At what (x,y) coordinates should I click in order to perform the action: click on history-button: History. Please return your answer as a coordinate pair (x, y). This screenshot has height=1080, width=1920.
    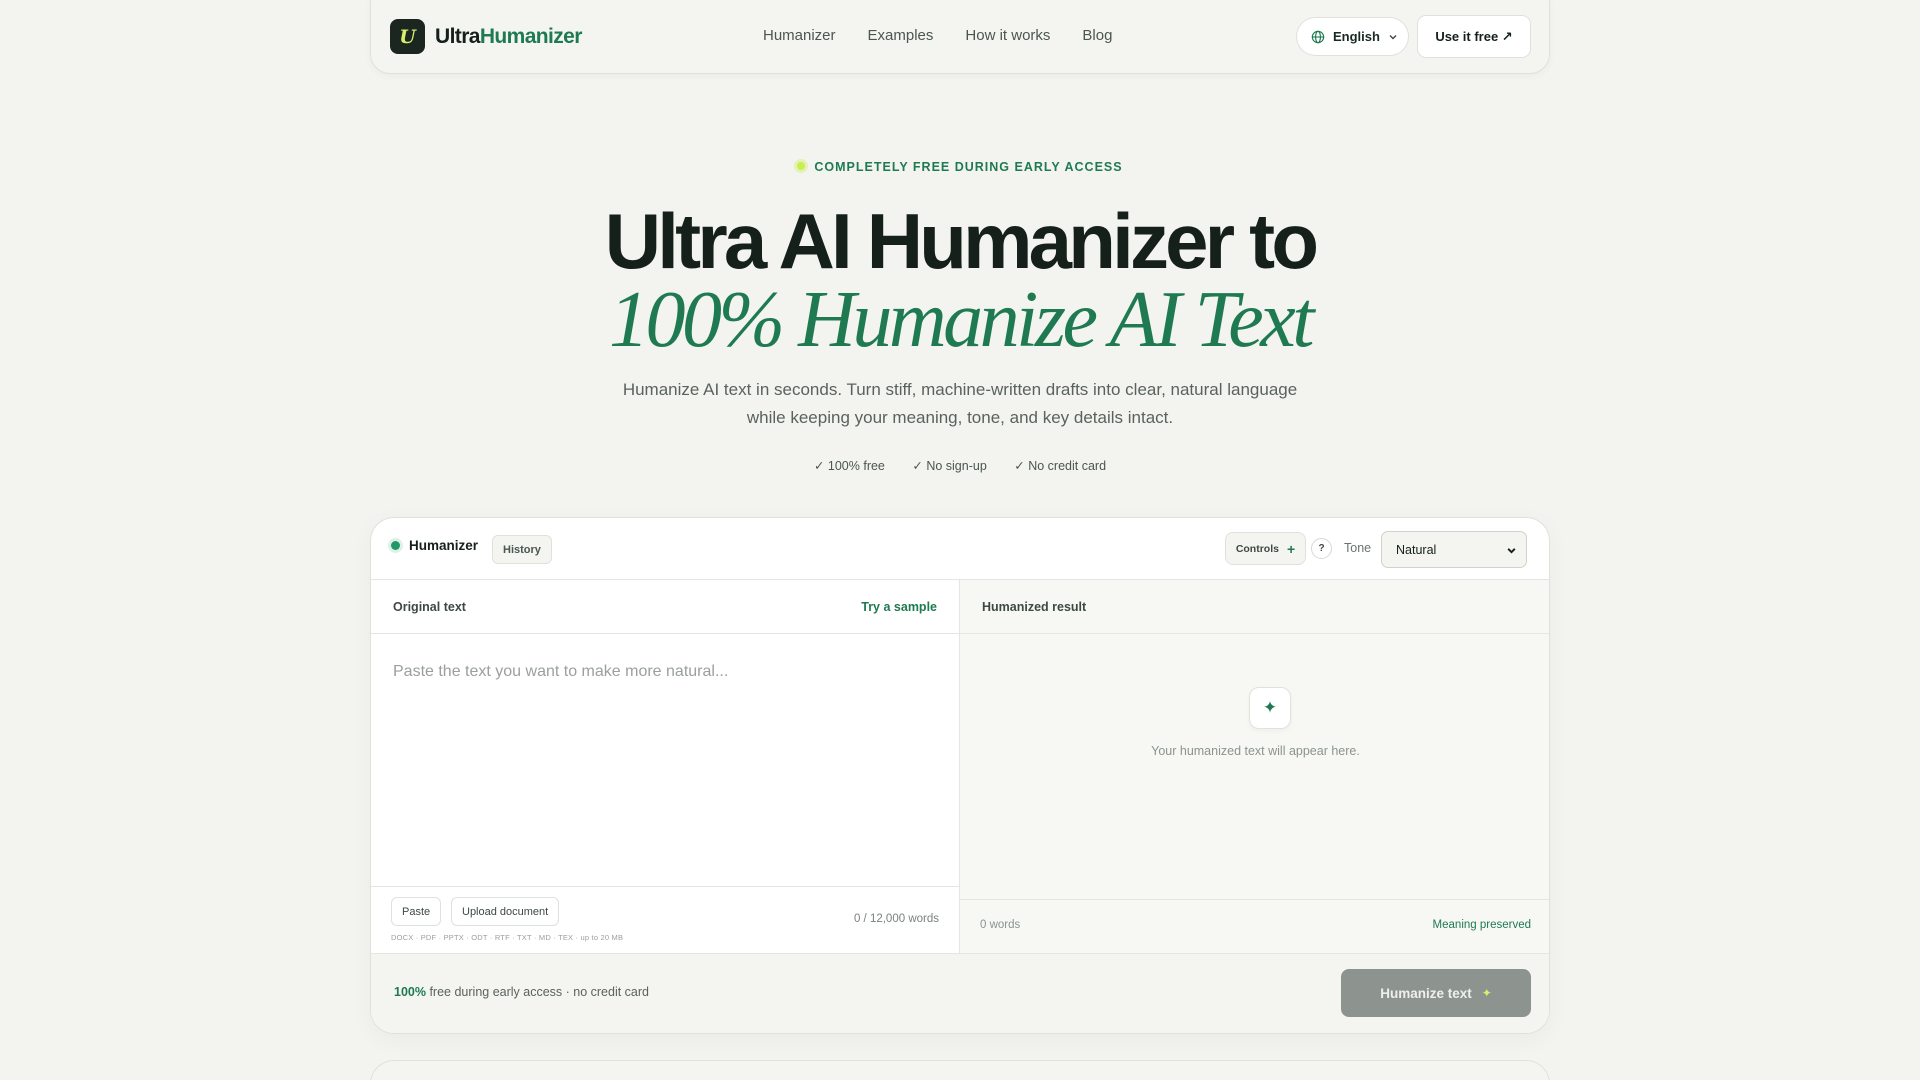
    Looking at the image, I should click on (522, 549).